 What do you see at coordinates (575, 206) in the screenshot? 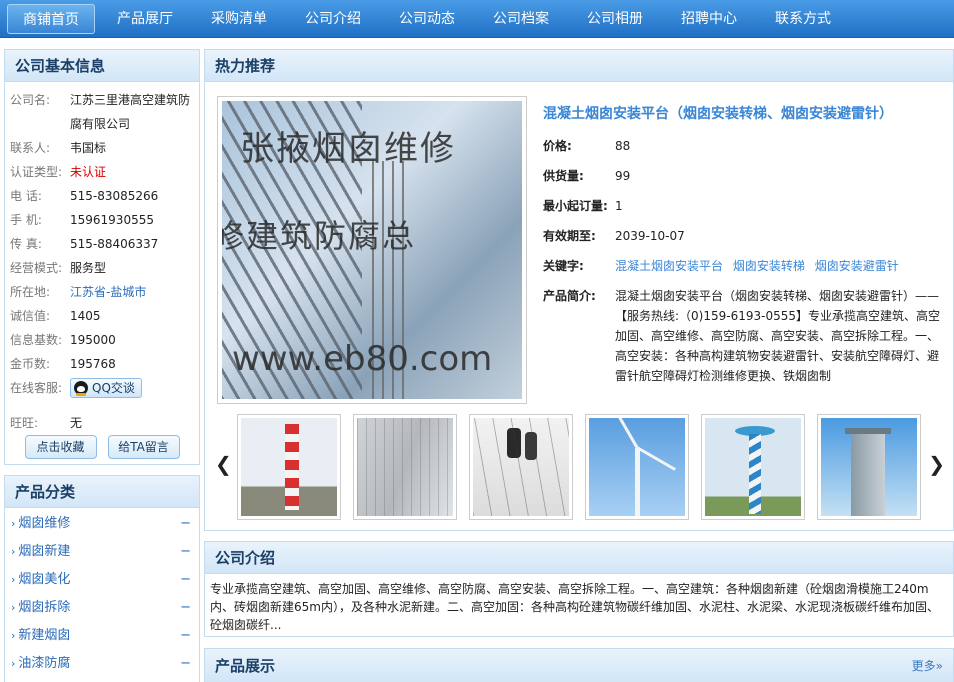
I see `min-order-label: 最小起订量:` at bounding box center [575, 206].